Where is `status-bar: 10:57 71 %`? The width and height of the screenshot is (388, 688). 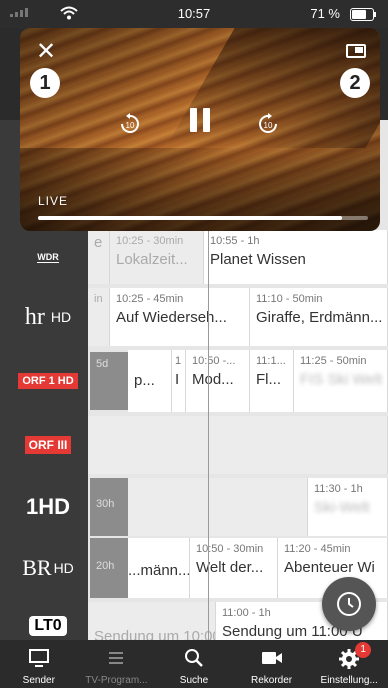 status-bar: 10:57 71 % is located at coordinates (194, 14).